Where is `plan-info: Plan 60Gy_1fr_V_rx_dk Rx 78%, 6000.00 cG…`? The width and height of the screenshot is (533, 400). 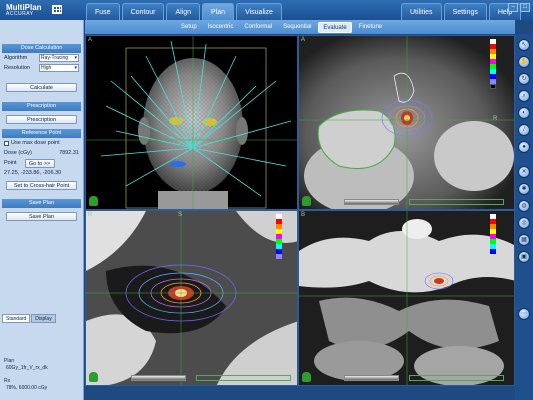 plan-info: Plan 60Gy_1fr_V_rx_dk Rx 78%, 6000.00 cG… is located at coordinates (26, 375).